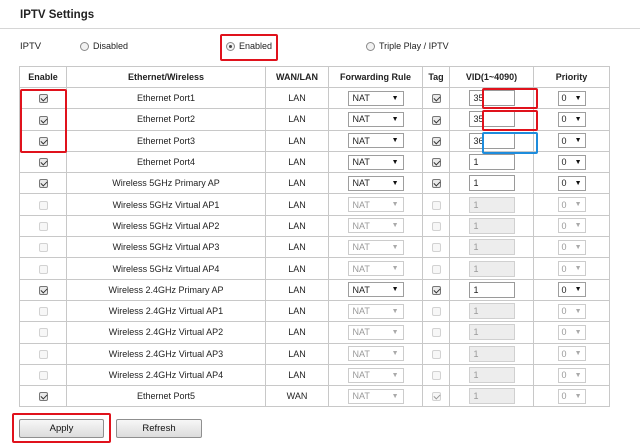 This screenshot has width=640, height=445. What do you see at coordinates (370, 46) in the screenshot?
I see `radio-triple-play-circle` at bounding box center [370, 46].